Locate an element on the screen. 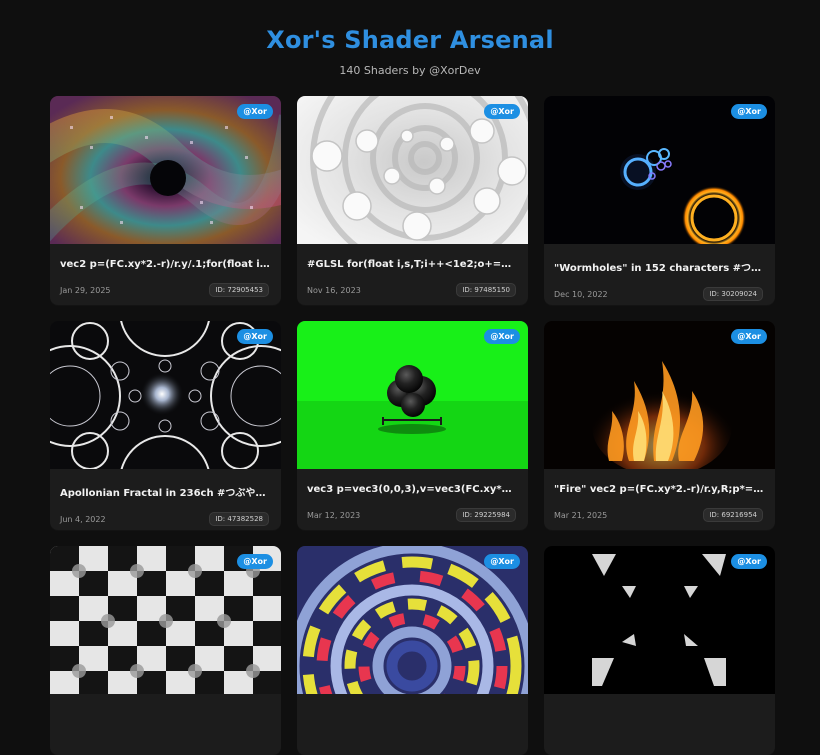 The height and width of the screenshot is (755, 820). card-meta: Jun 4, 2022 ID: 47382528 is located at coordinates (164, 519).